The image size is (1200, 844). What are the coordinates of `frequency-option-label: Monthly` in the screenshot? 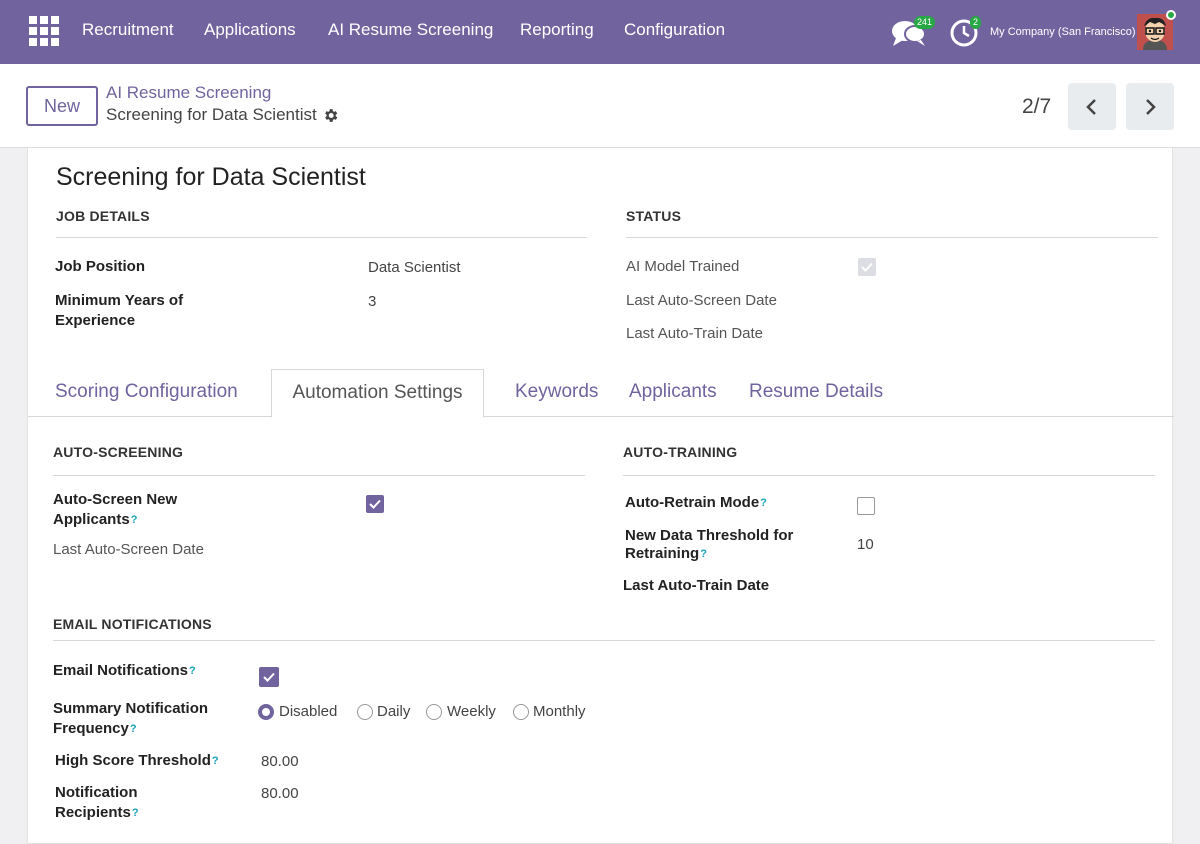 It's located at (559, 711).